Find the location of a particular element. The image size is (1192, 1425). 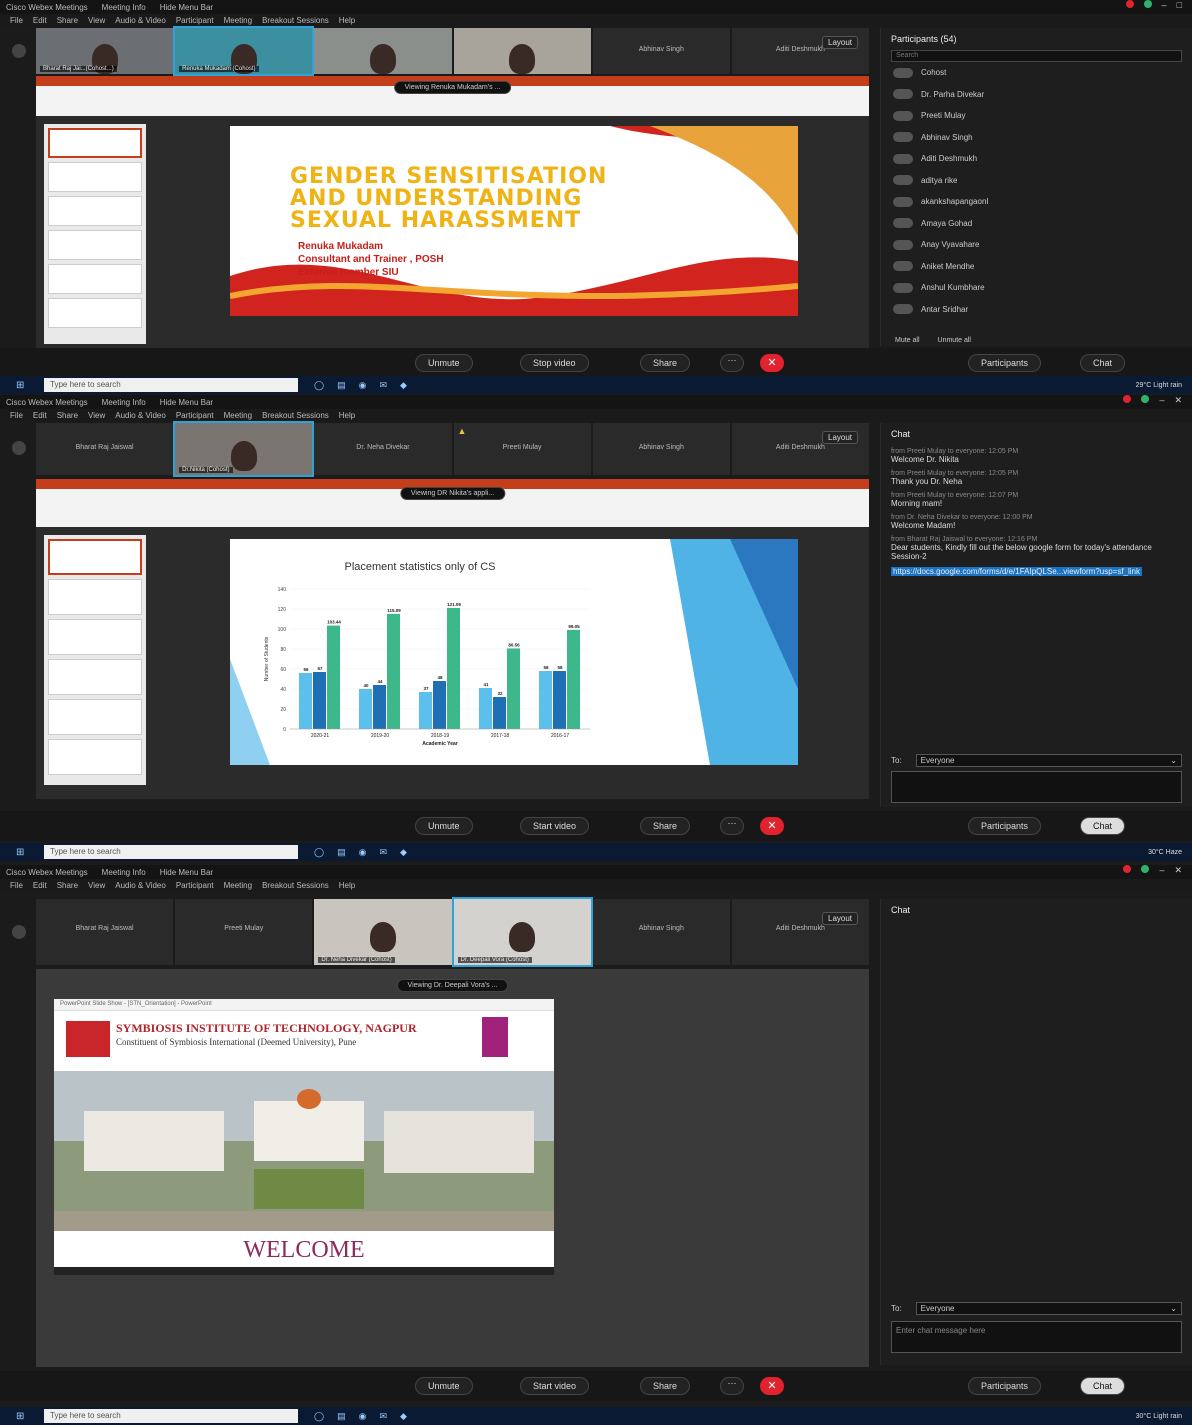

video-tile: Preeti Mulay ▲ is located at coordinates (522, 449).